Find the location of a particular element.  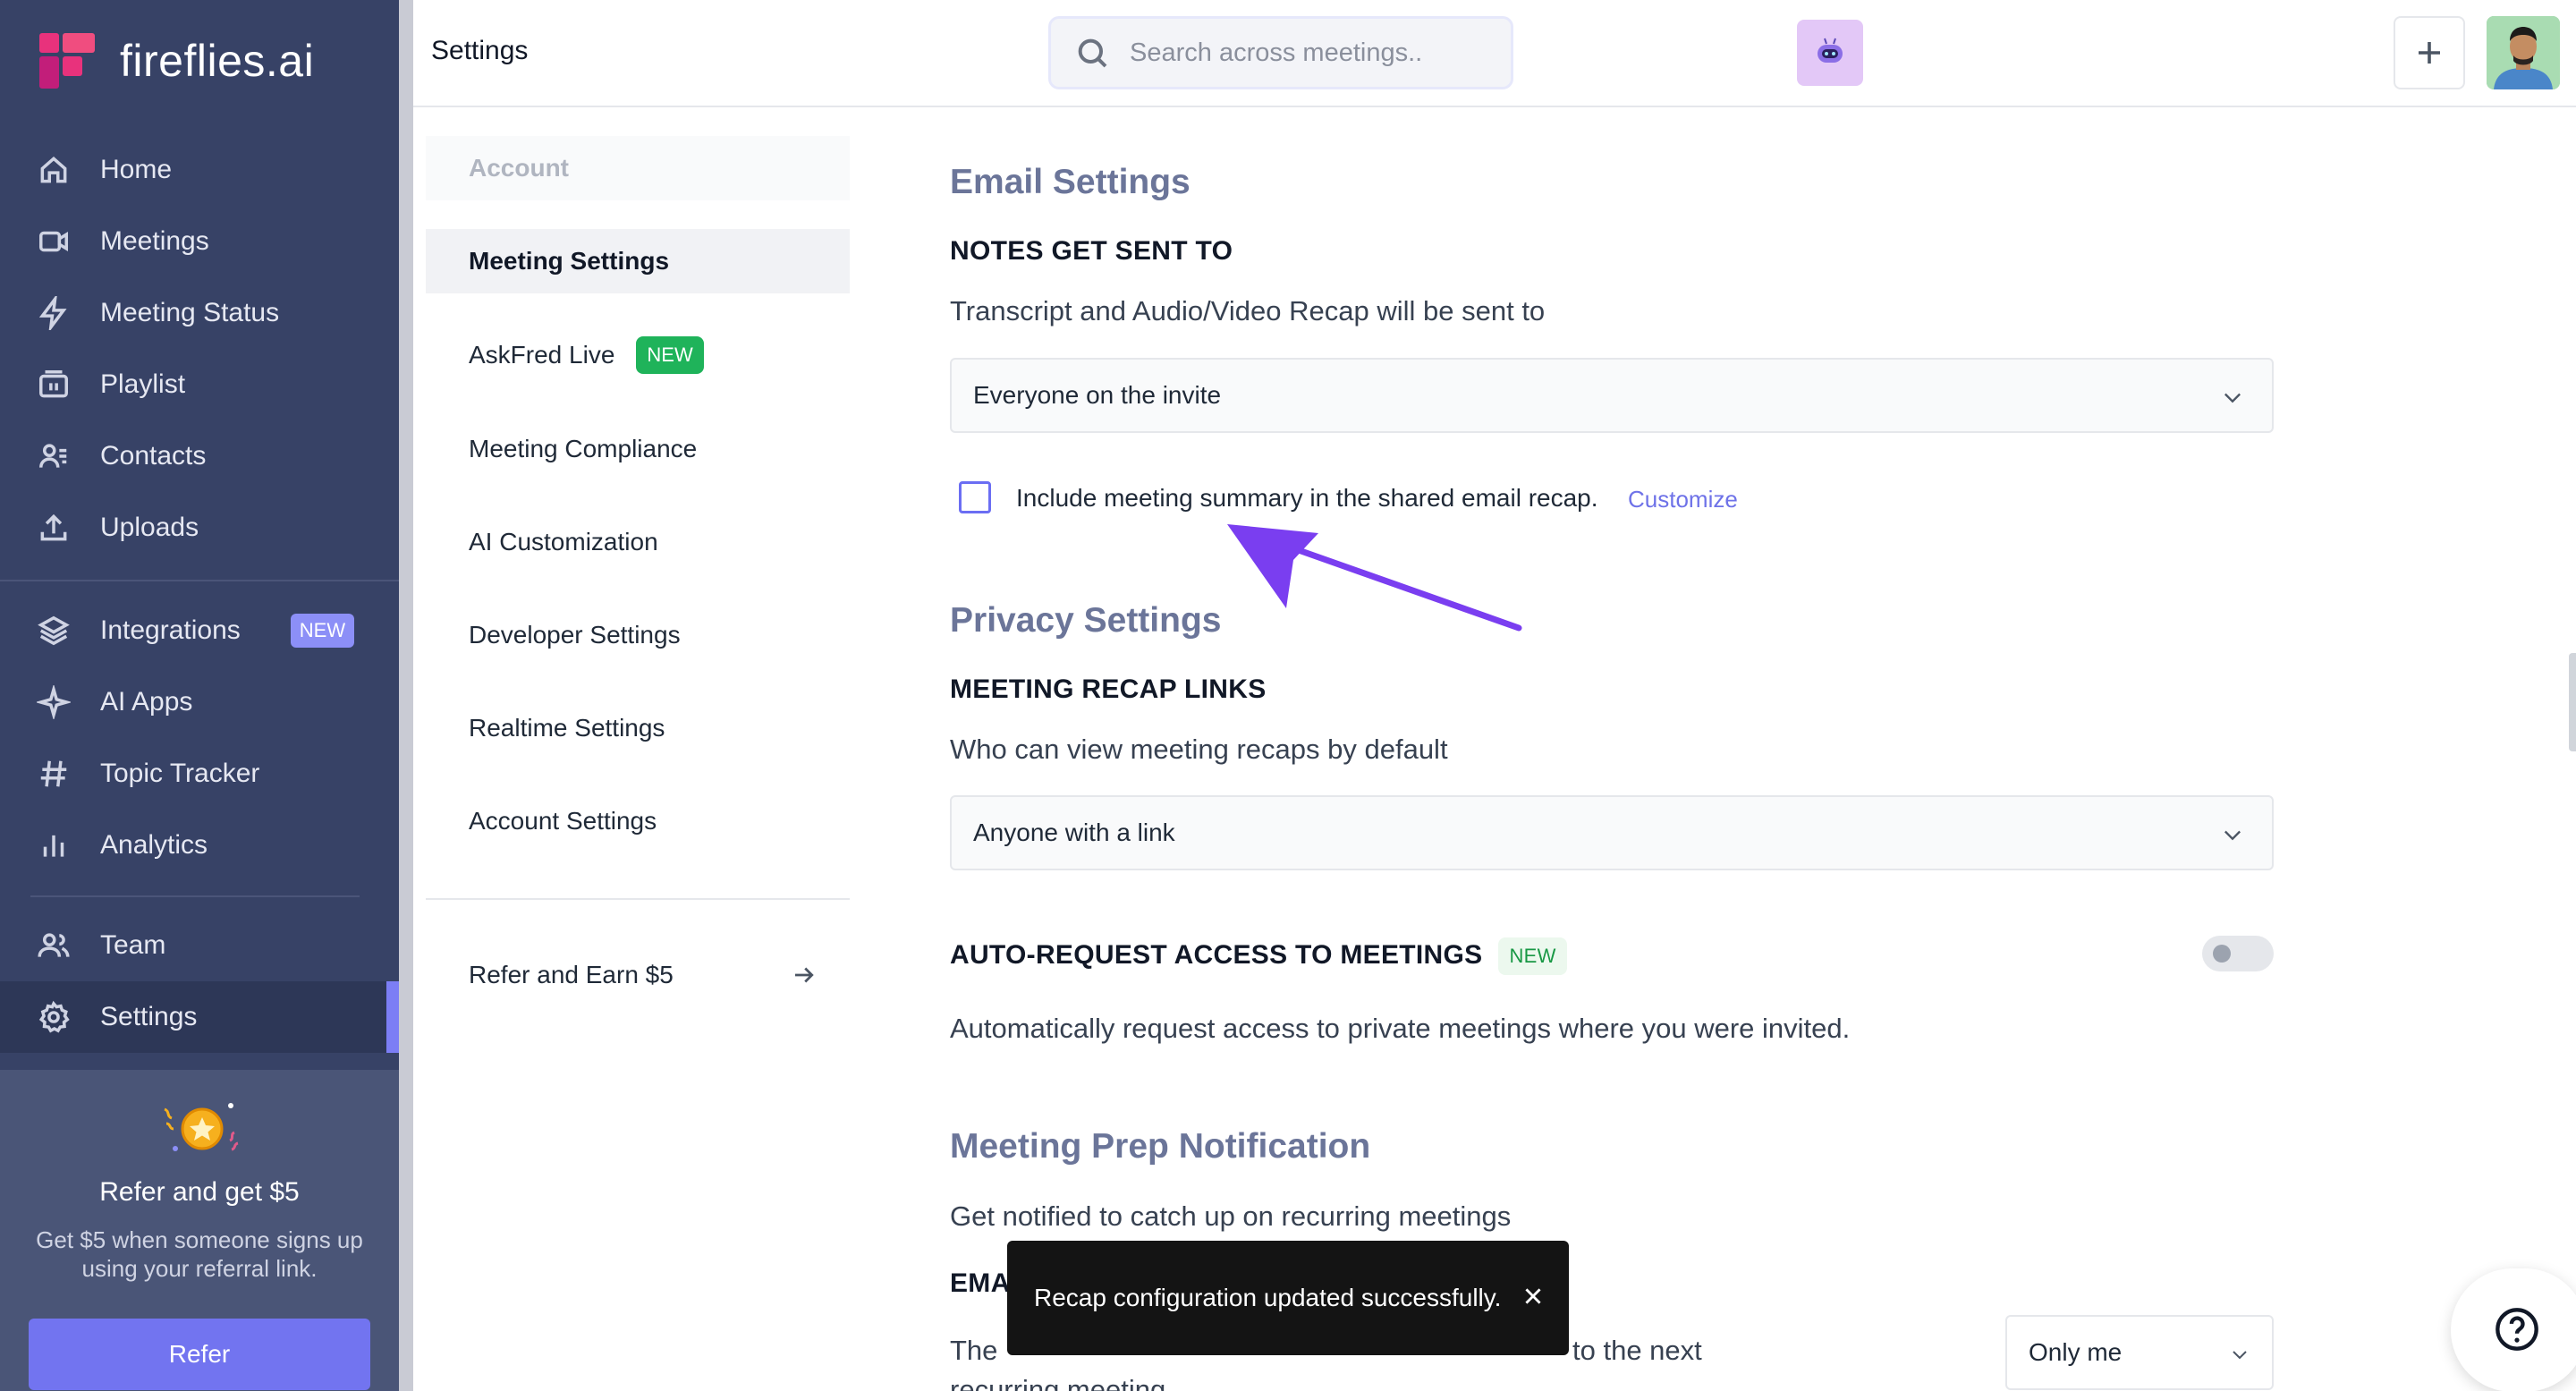

sidebar-item-label: Topic Tracker is located at coordinates (180, 773).